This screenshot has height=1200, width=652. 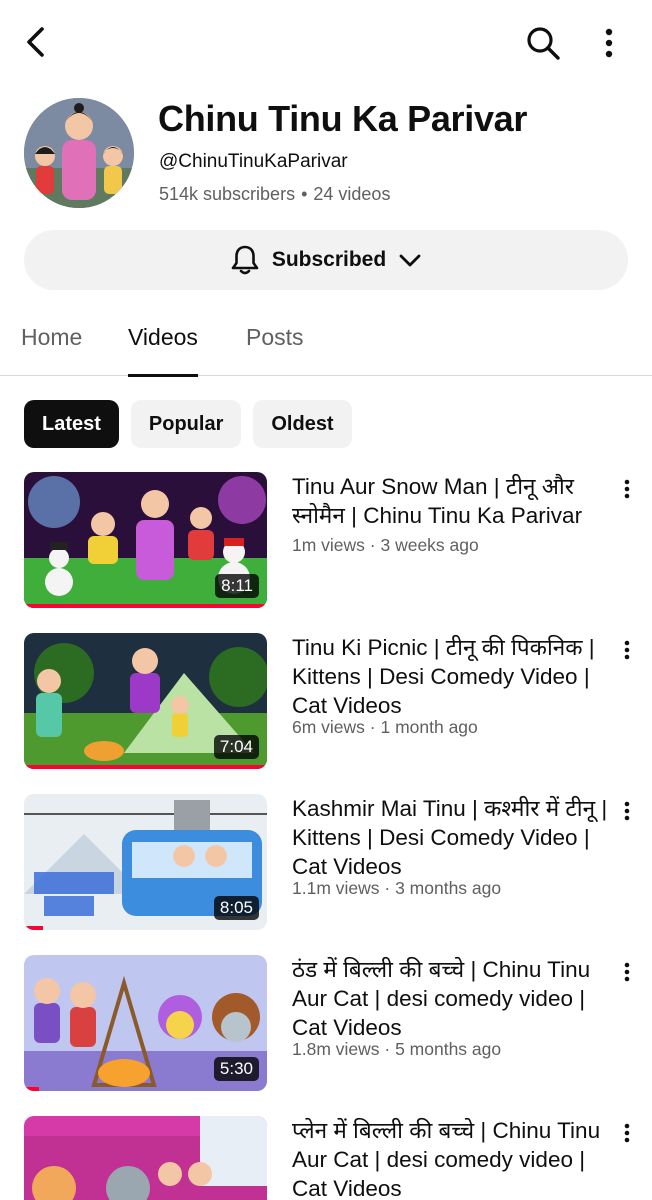 I want to click on video-thumbnail: 7:04, so click(x=145, y=701).